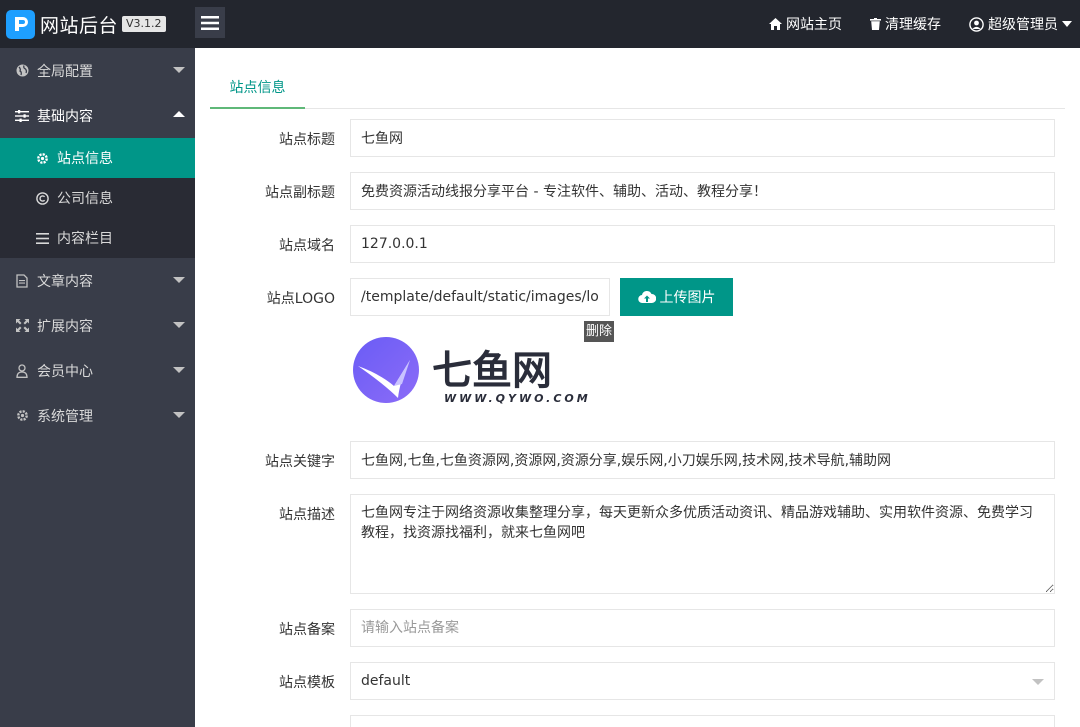  Describe the element at coordinates (79, 25) in the screenshot. I see `app-title: 网站后台` at that location.